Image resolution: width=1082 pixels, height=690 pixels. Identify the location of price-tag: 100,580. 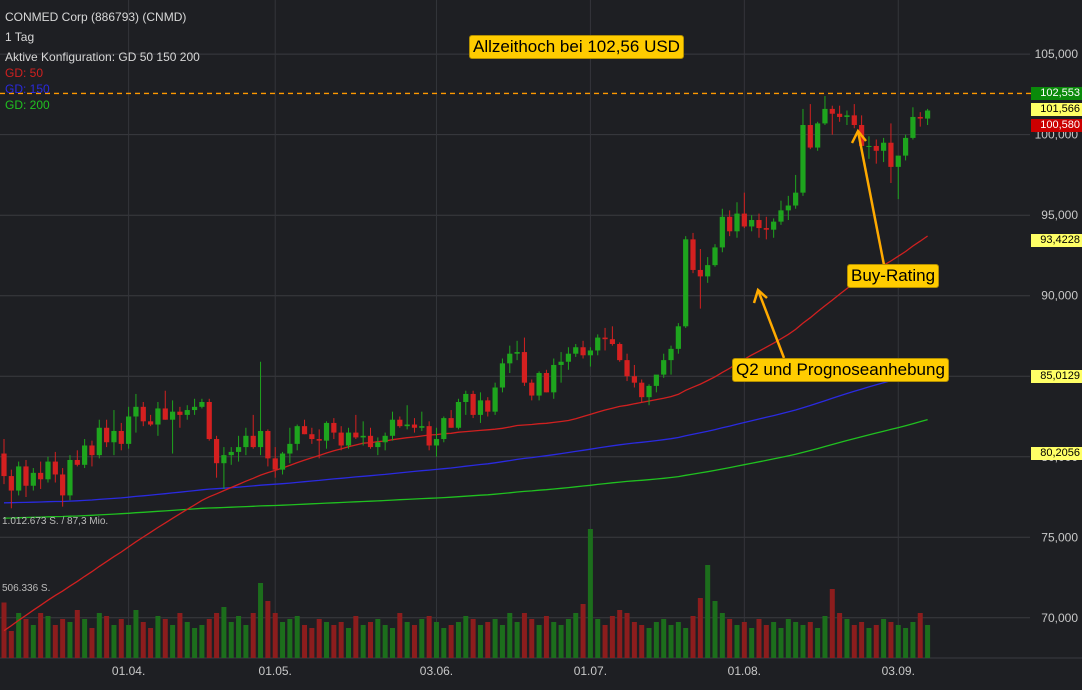
(1056, 125).